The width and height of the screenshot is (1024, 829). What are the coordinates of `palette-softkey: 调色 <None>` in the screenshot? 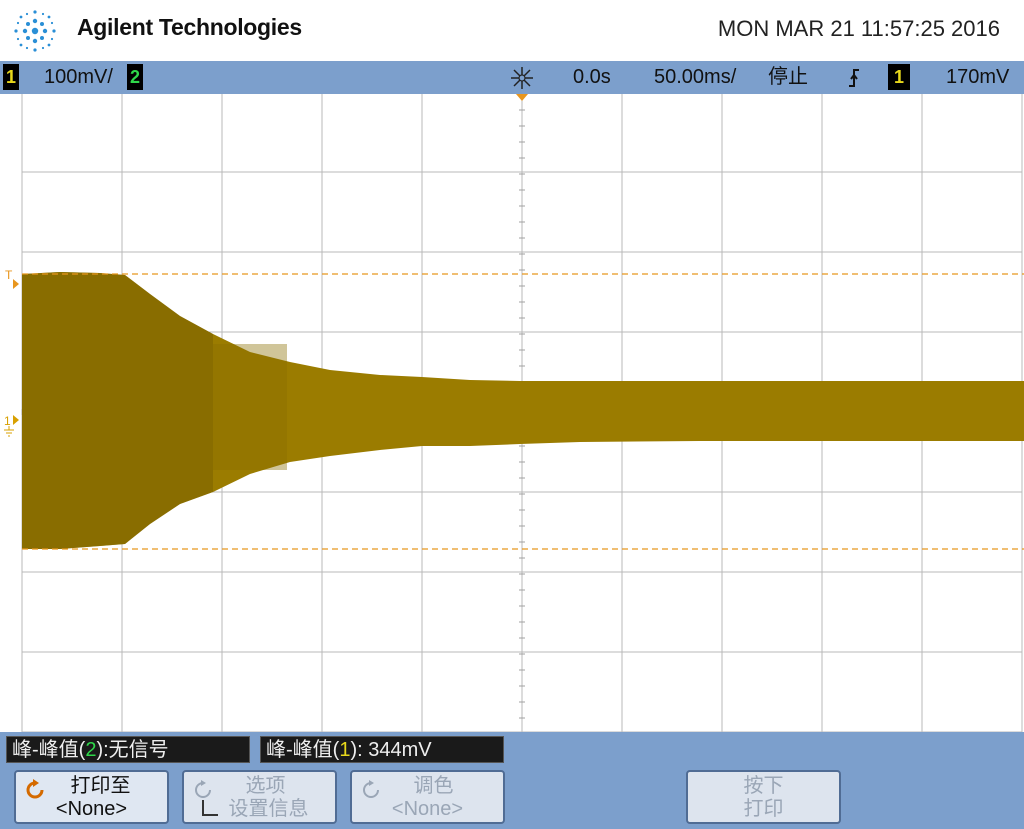 It's located at (427, 797).